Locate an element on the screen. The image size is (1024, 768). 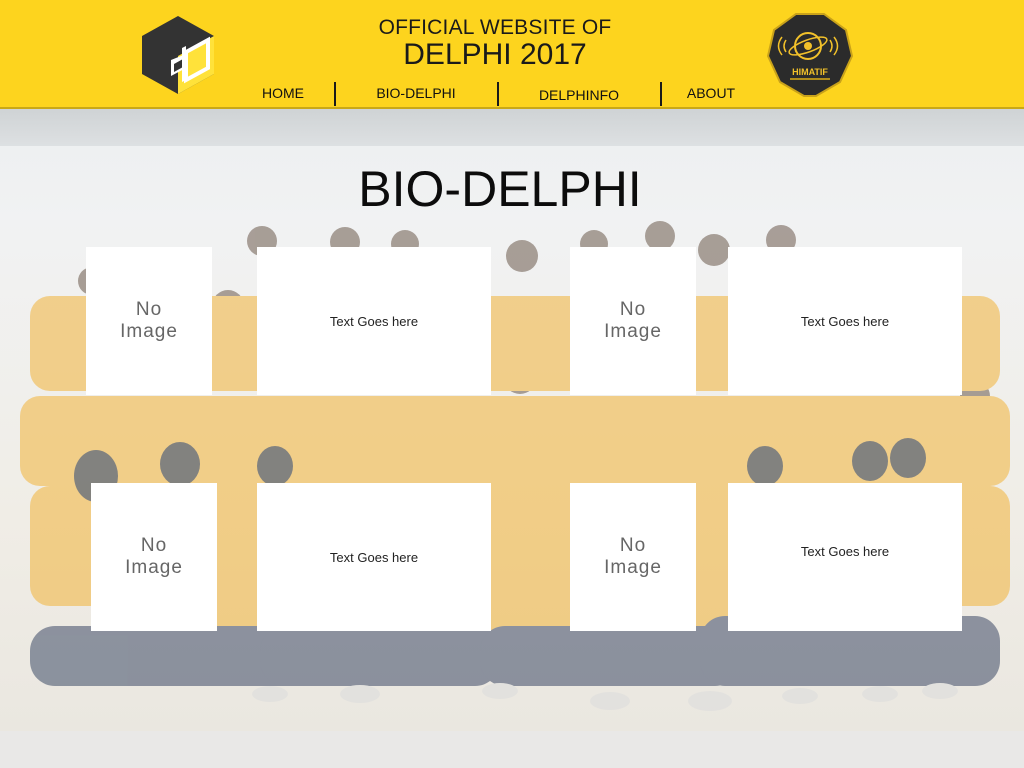
himatif-badge-icon: HIMATIF is located at coordinates (810, 55).